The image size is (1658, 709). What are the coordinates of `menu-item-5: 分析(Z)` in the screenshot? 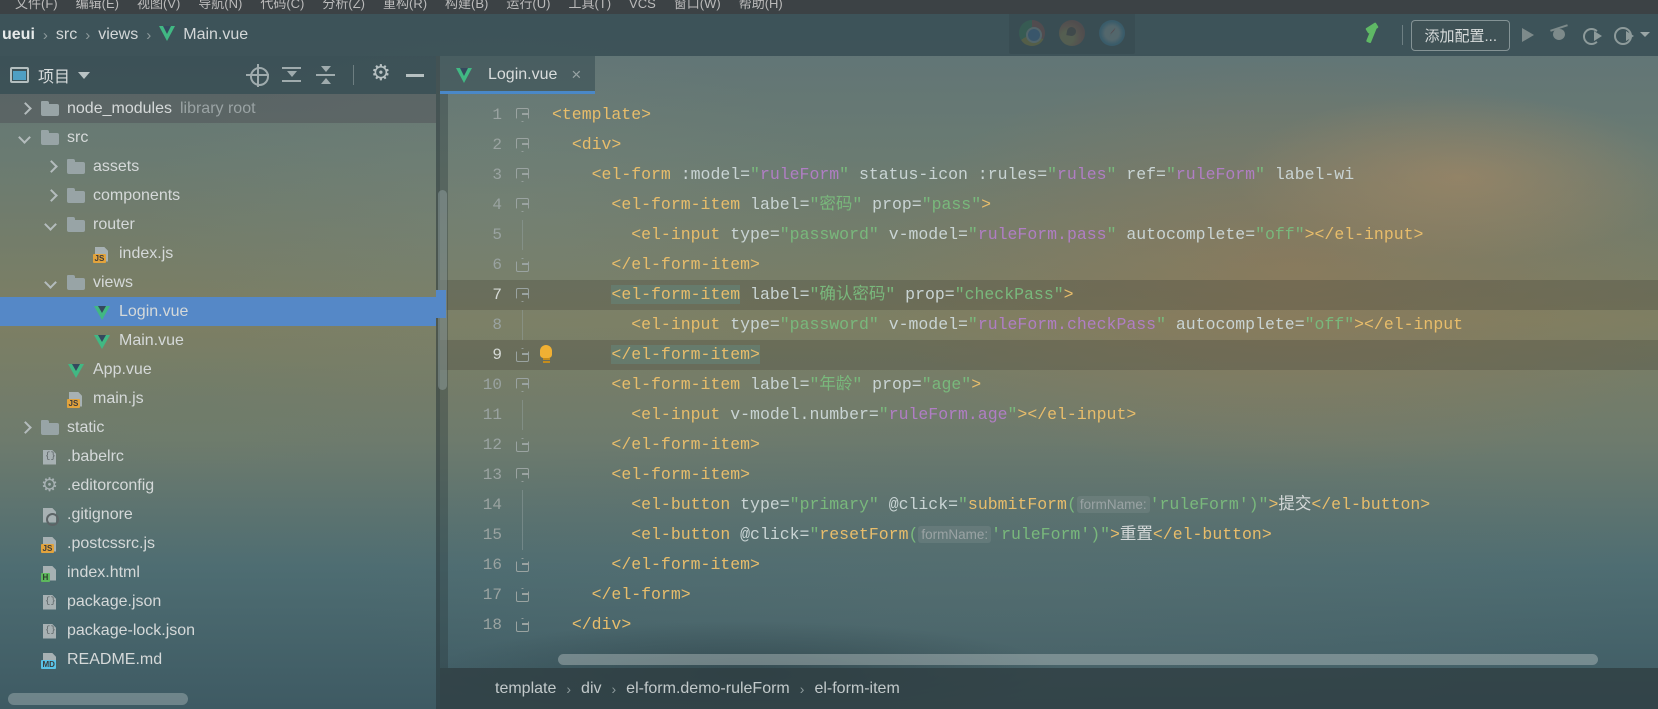 It's located at (343, 5).